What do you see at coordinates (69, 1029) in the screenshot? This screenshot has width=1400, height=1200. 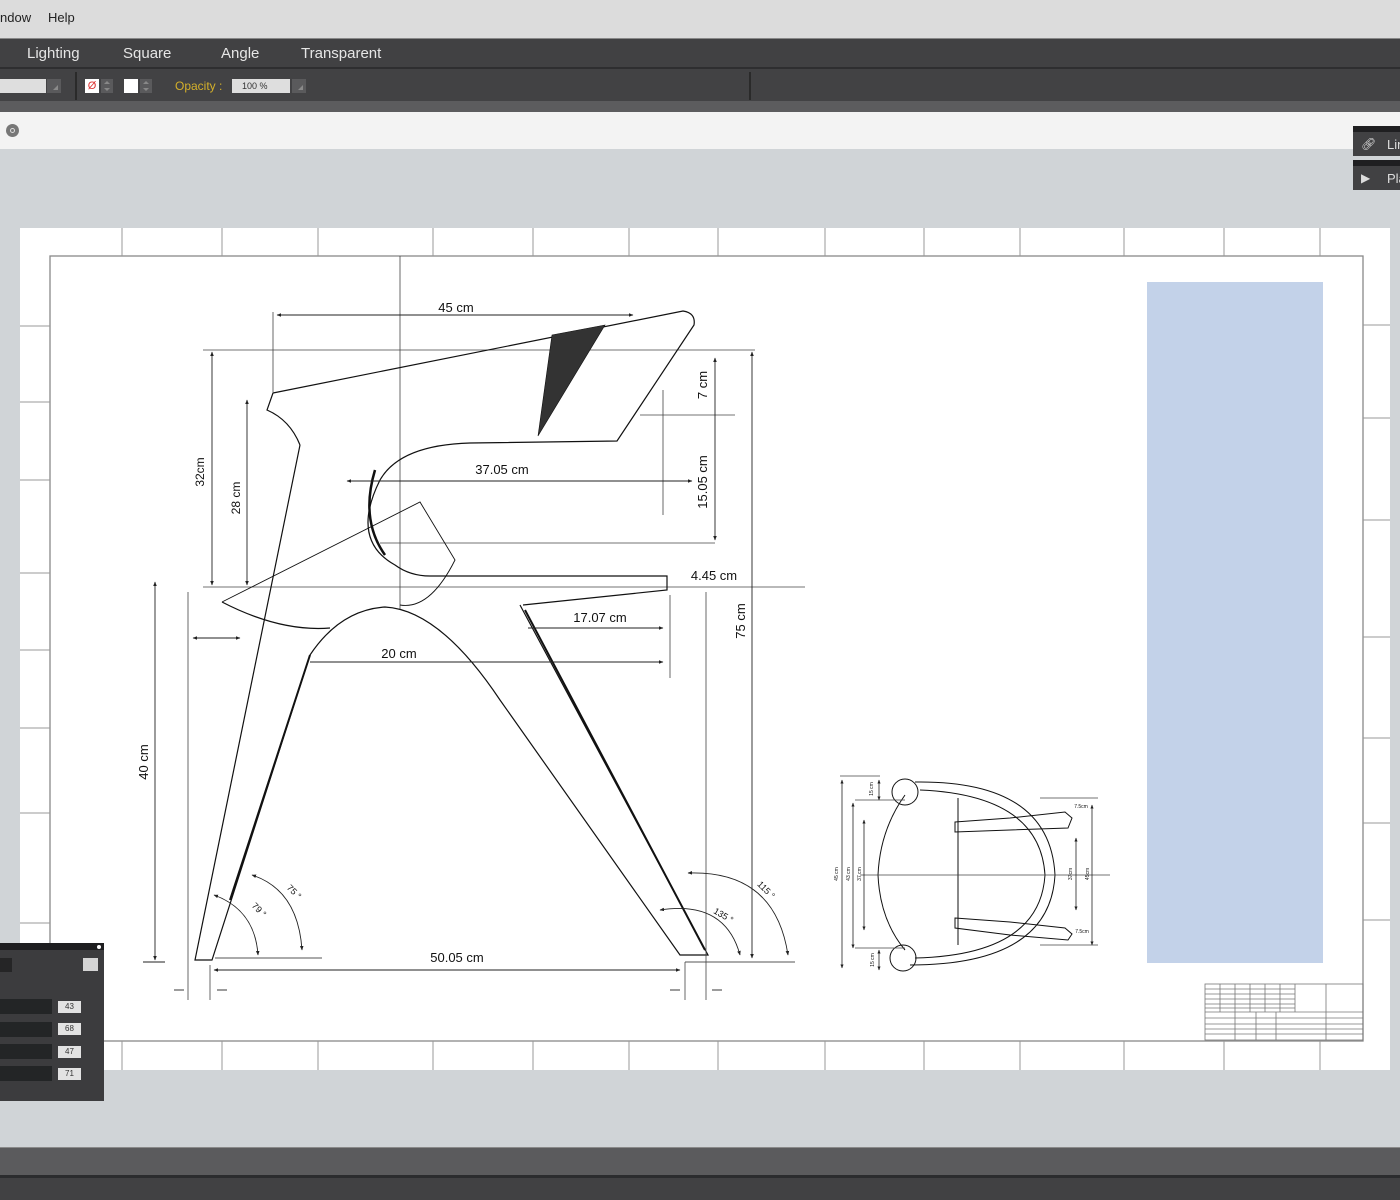 I see `value-field-2: 68` at bounding box center [69, 1029].